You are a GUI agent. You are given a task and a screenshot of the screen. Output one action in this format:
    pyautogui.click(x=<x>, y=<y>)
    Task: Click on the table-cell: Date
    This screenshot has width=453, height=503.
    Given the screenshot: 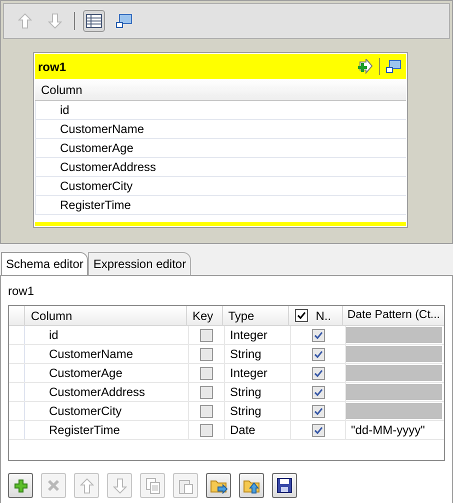 What is the action you would take?
    pyautogui.click(x=258, y=430)
    